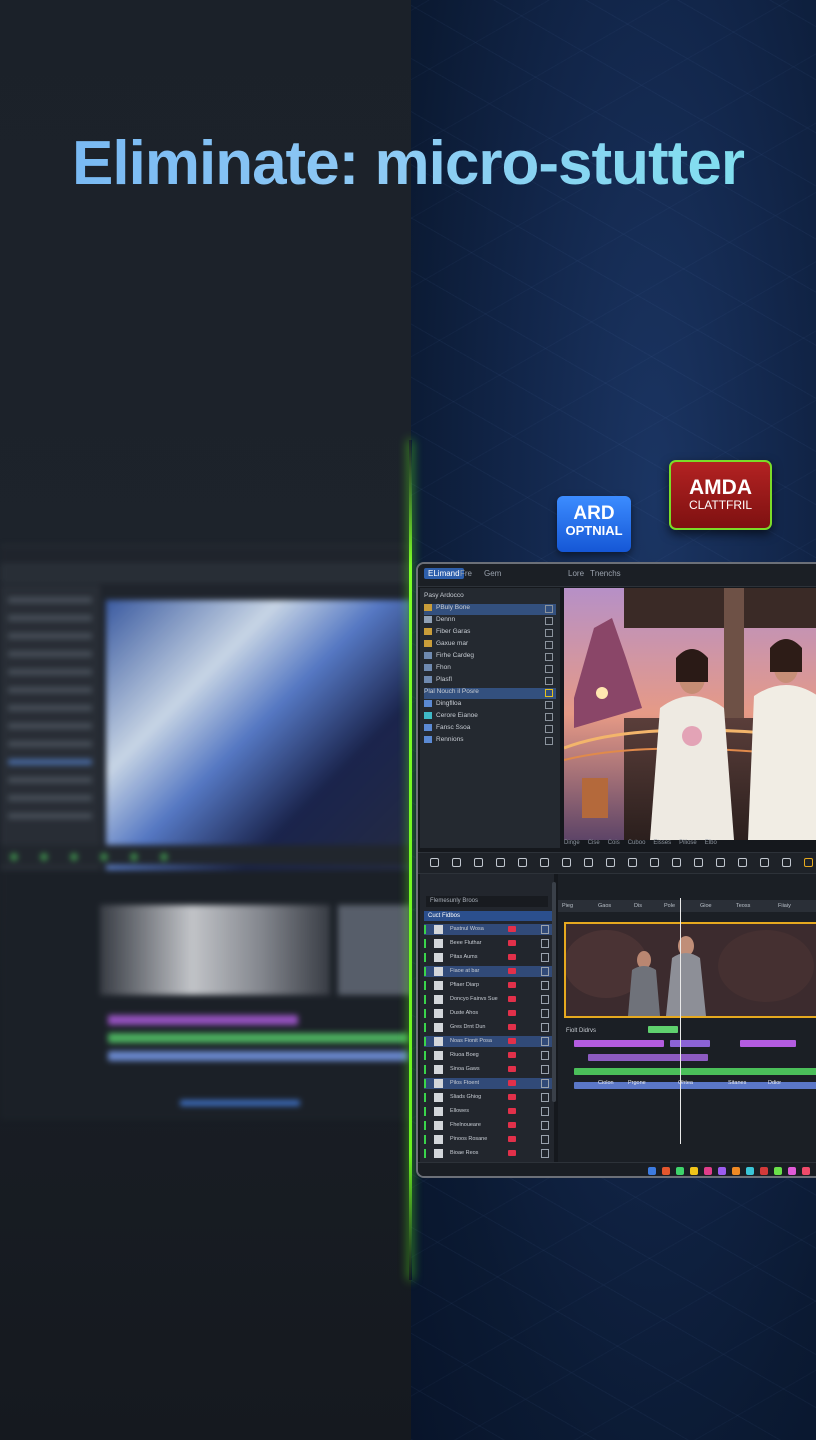 This screenshot has width=816, height=1440. I want to click on bin-search-field: Flemesunly Broos, so click(487, 901).